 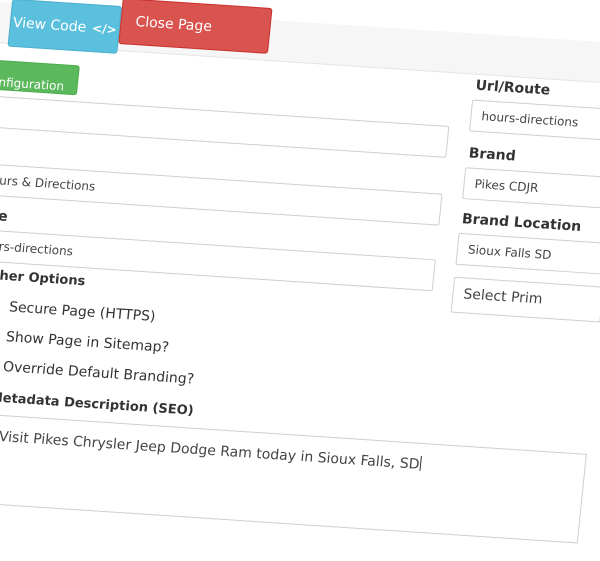 I want to click on select-primary-label: Select Prim, so click(x=503, y=297).